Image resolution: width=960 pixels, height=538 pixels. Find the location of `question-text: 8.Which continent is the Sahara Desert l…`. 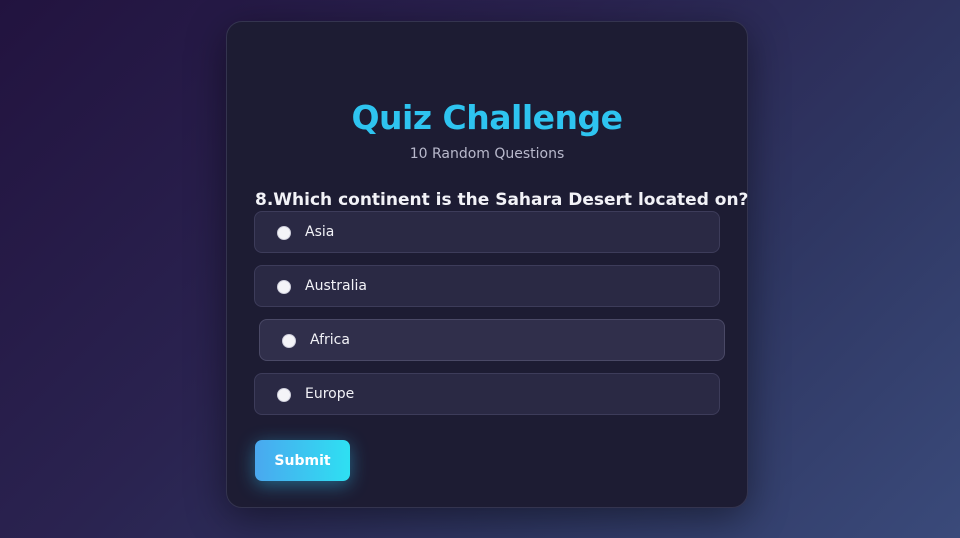

question-text: 8.Which continent is the Sahara Desert l… is located at coordinates (502, 200).